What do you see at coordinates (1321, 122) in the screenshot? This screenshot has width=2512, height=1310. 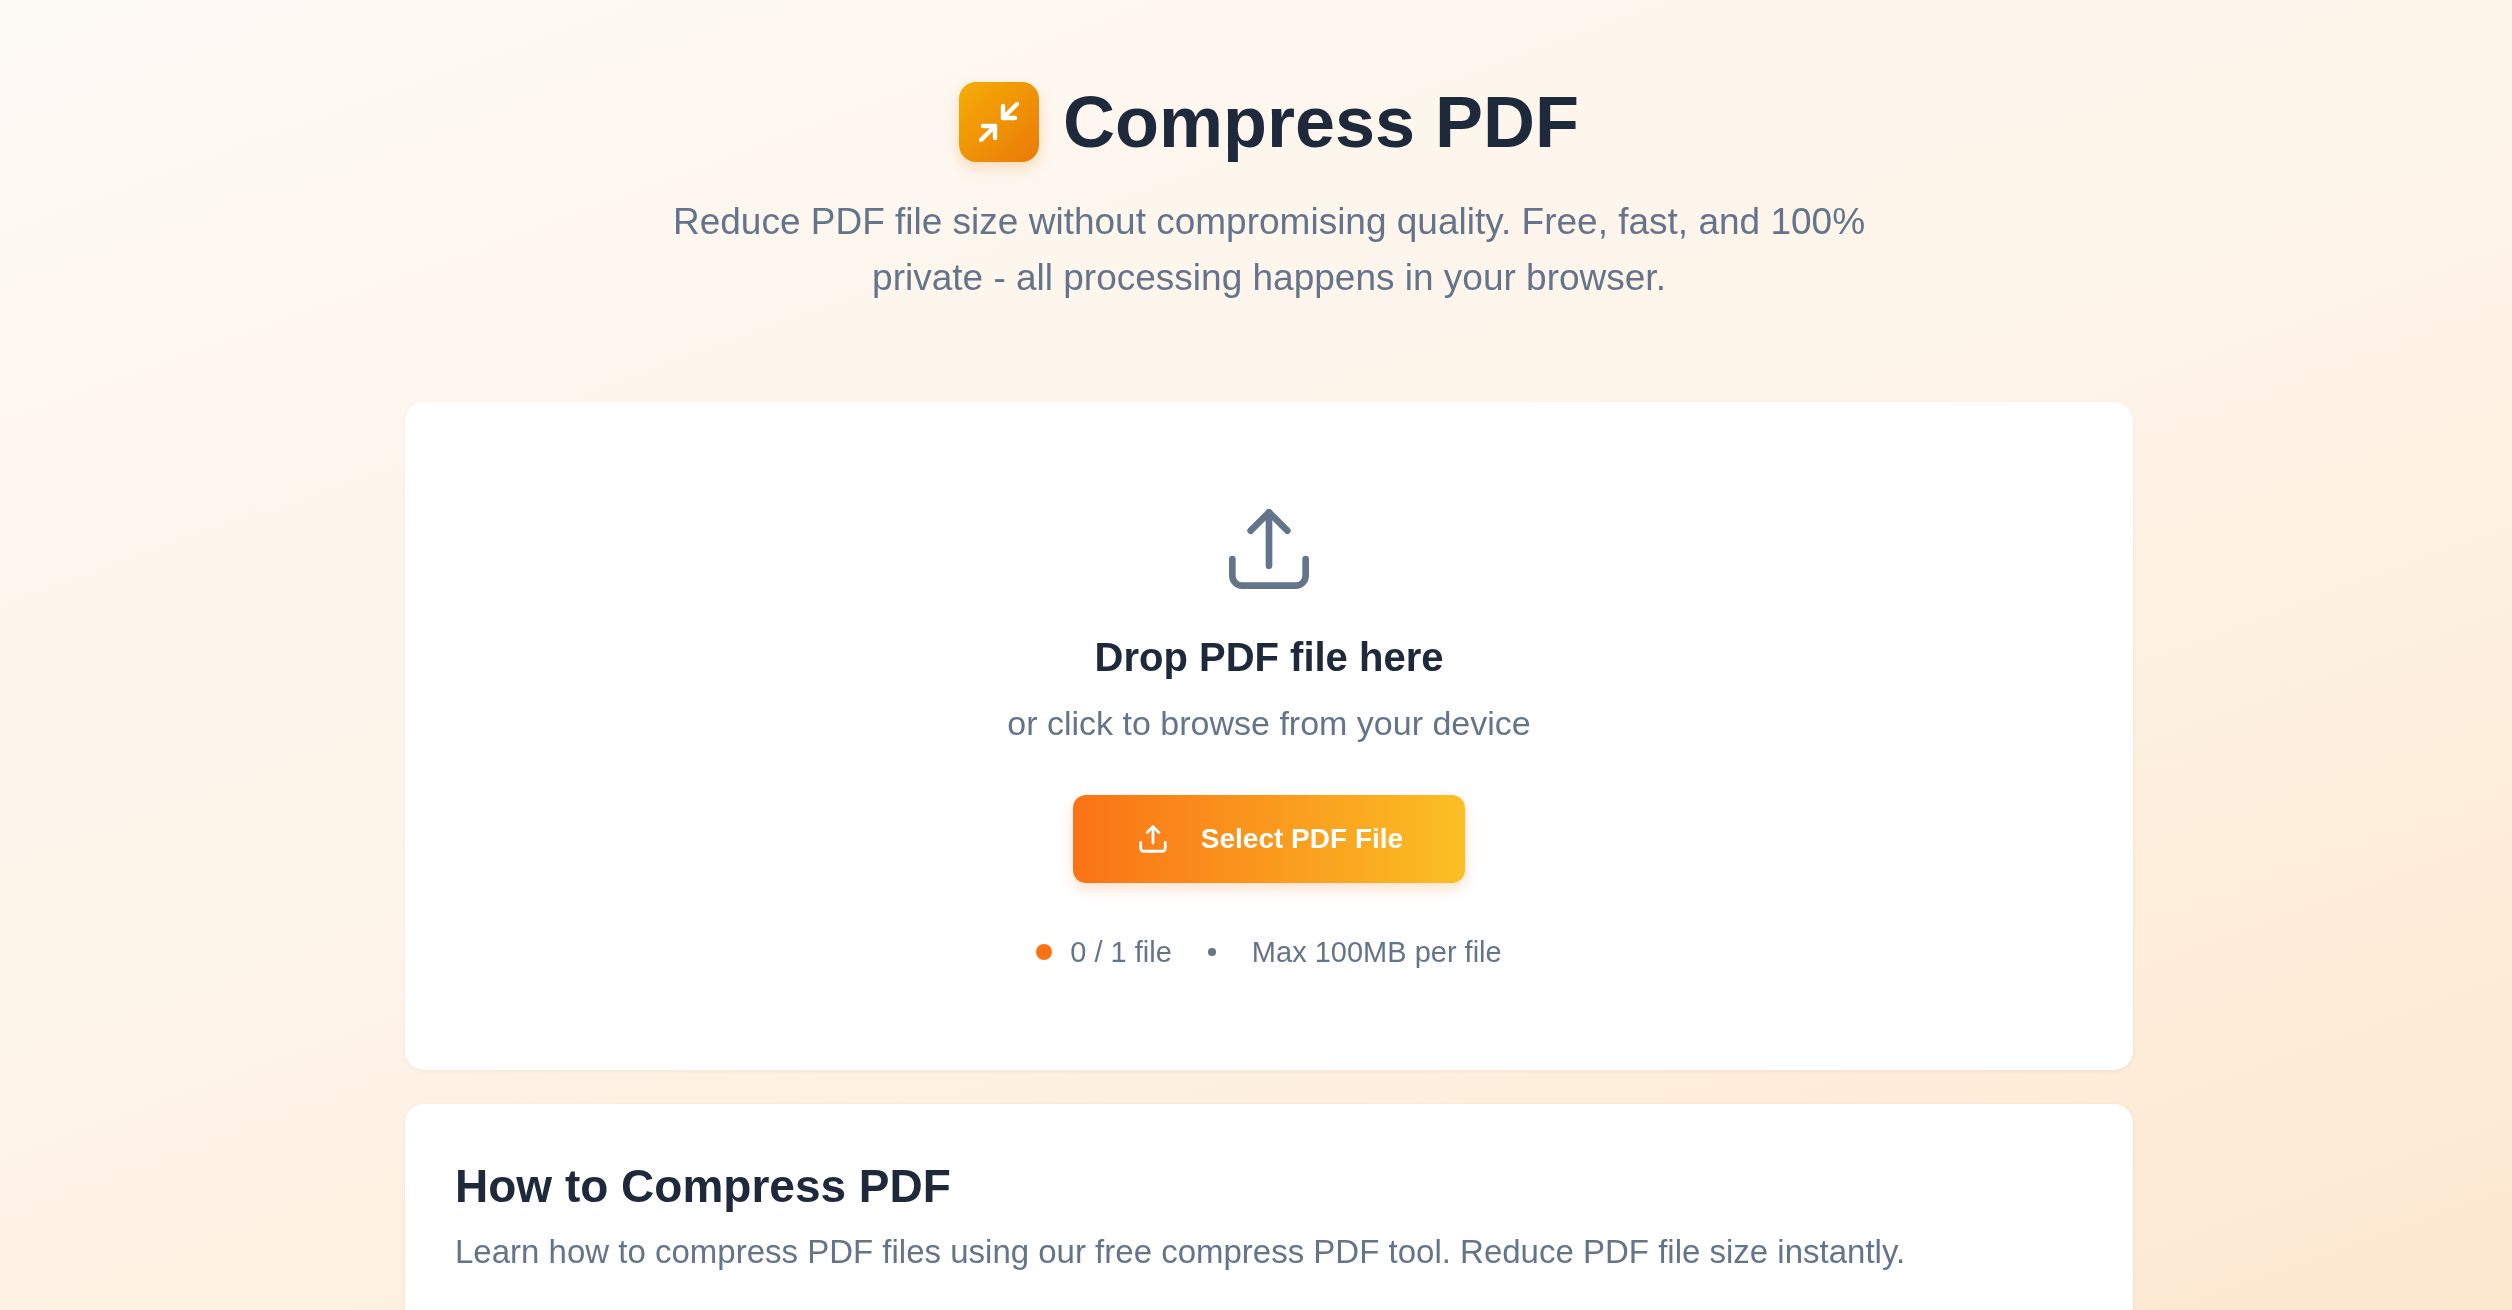 I see `page-title: Compress PDF` at bounding box center [1321, 122].